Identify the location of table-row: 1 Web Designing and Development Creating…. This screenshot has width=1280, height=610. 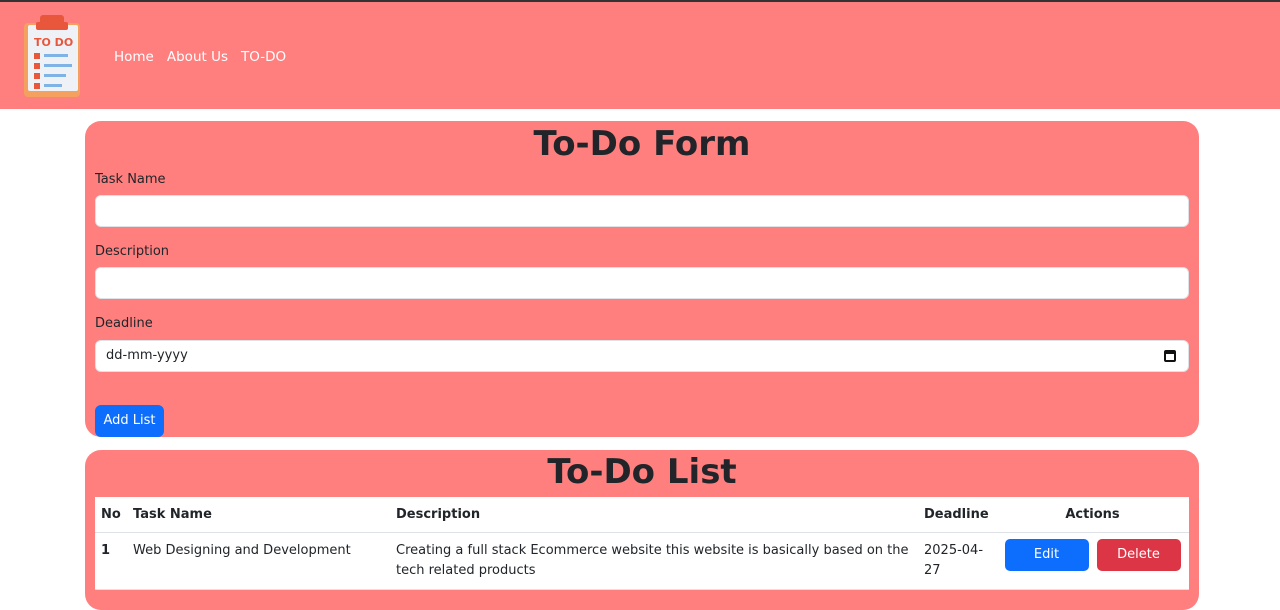
(642, 561).